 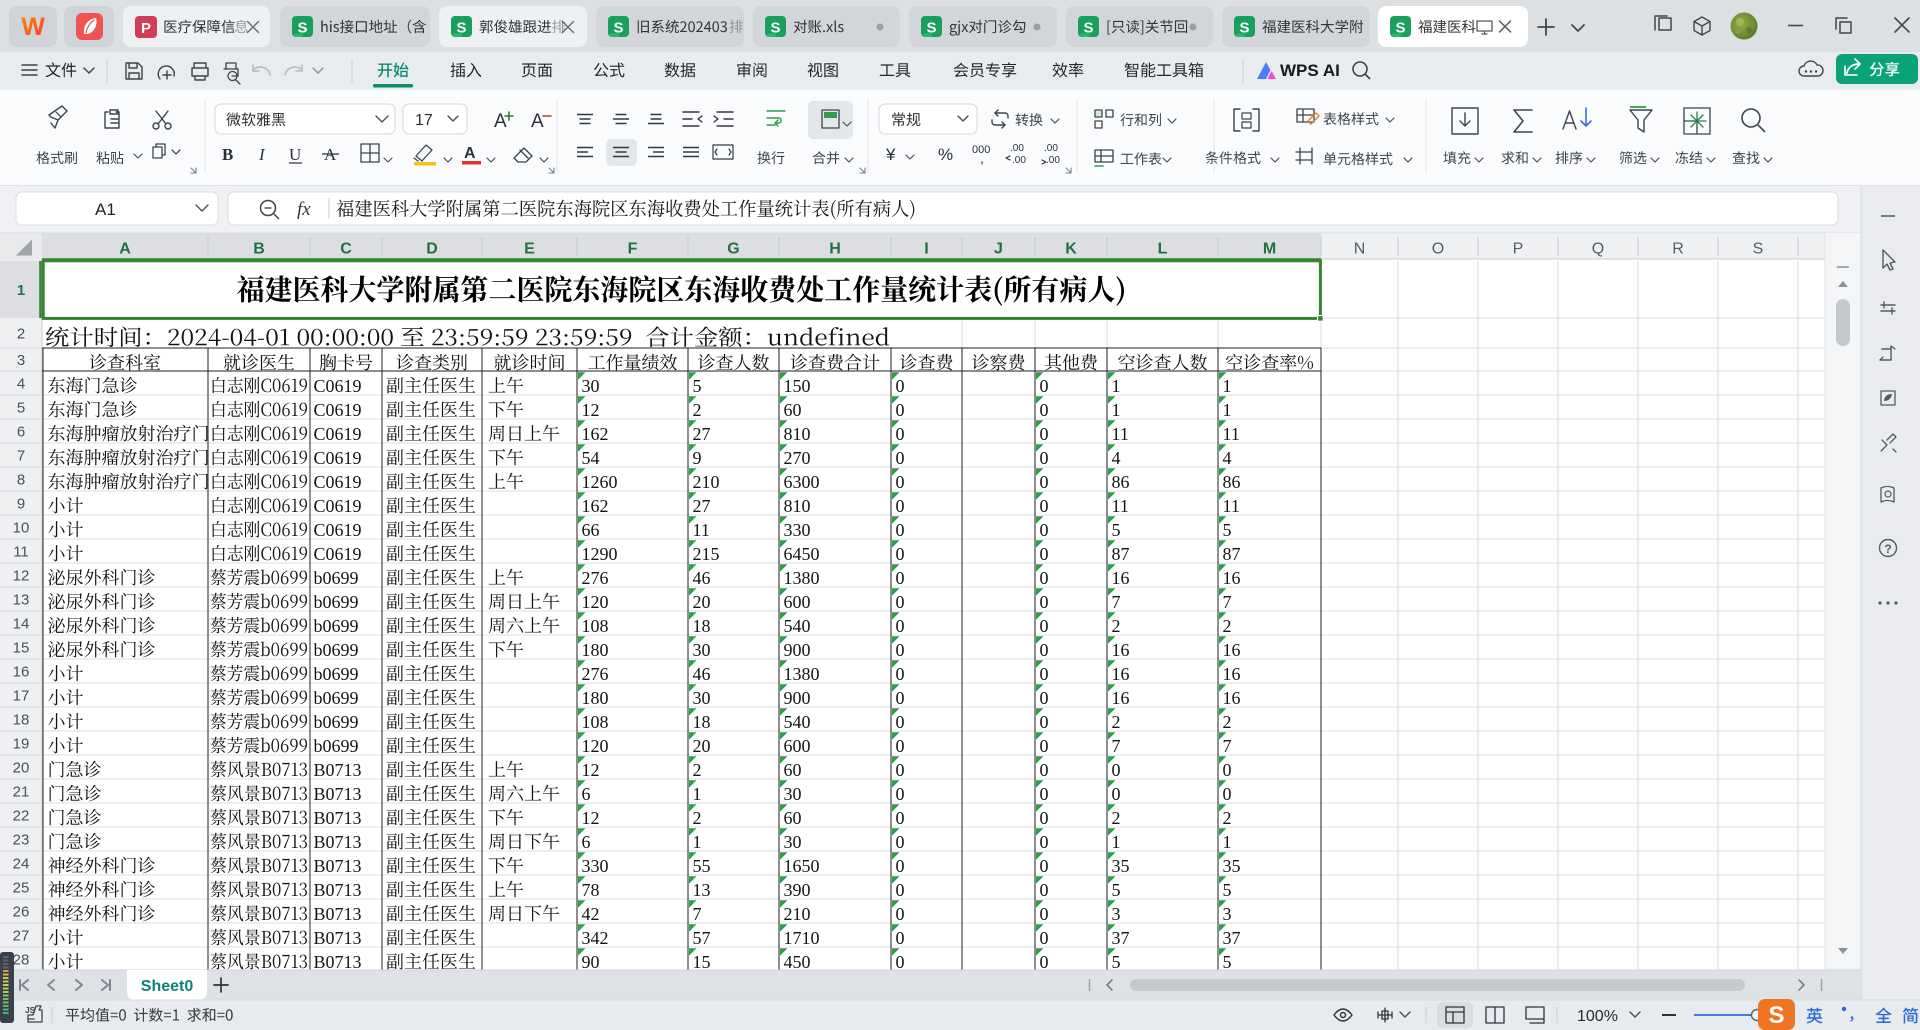 I want to click on svg-text: 210, so click(x=797, y=914).